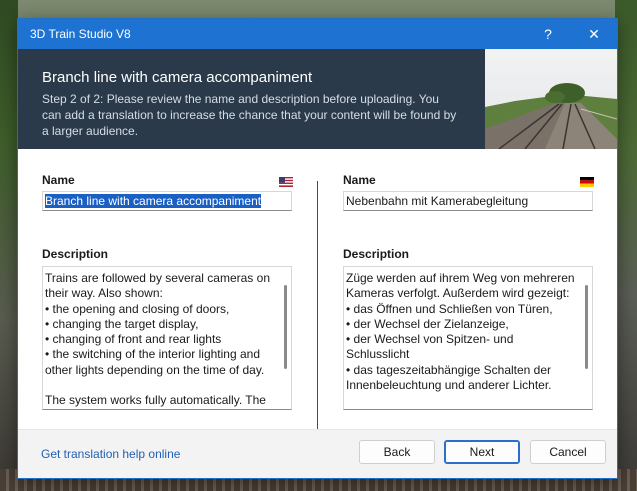 The image size is (637, 491). What do you see at coordinates (80, 34) in the screenshot?
I see `window-title: 3D Train Studio V8` at bounding box center [80, 34].